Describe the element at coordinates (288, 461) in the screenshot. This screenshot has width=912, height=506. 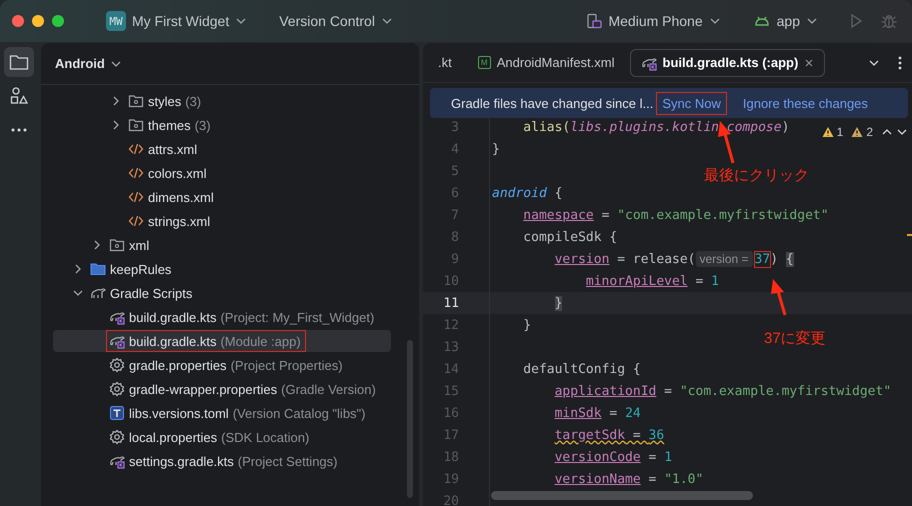
I see `item-detail: (Project Settings)` at that location.